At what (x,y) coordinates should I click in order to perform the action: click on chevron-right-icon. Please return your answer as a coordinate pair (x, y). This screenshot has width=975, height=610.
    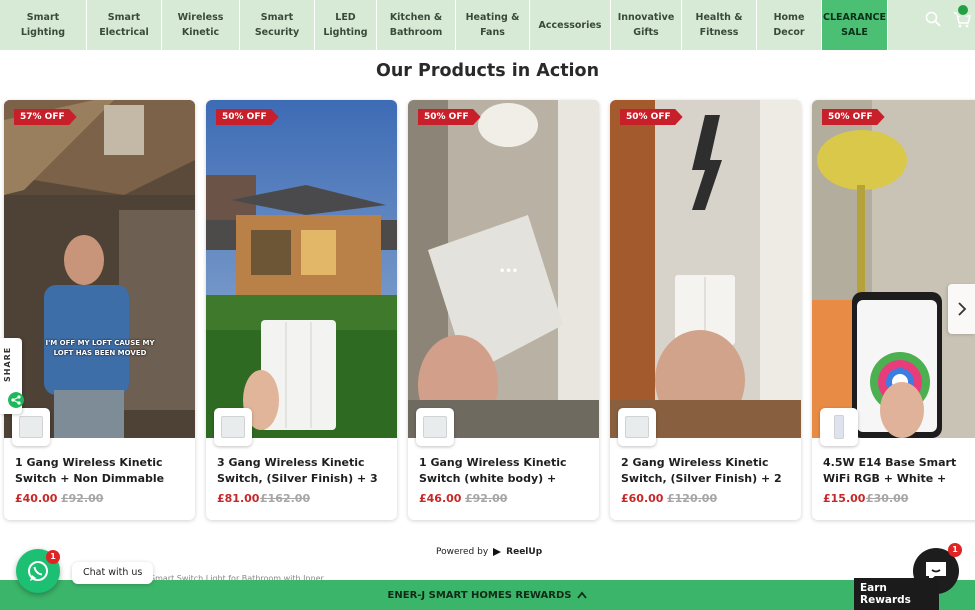
    Looking at the image, I should click on (961, 309).